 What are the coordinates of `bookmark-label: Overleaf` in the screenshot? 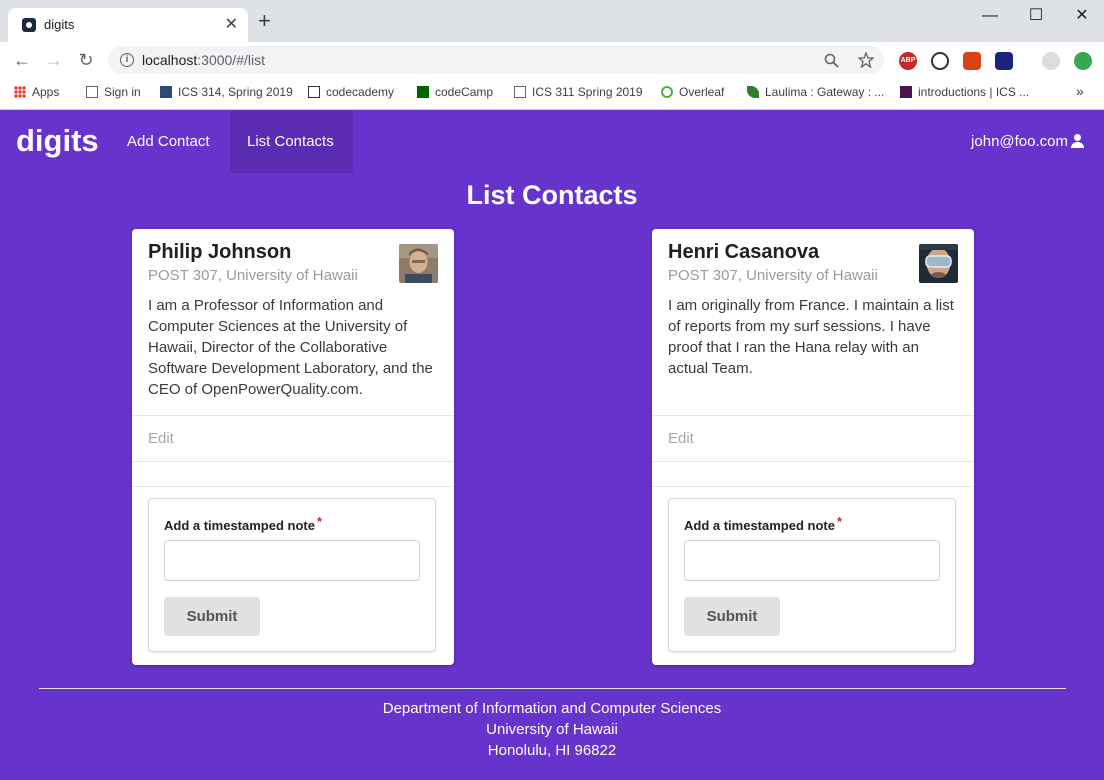 It's located at (702, 92).